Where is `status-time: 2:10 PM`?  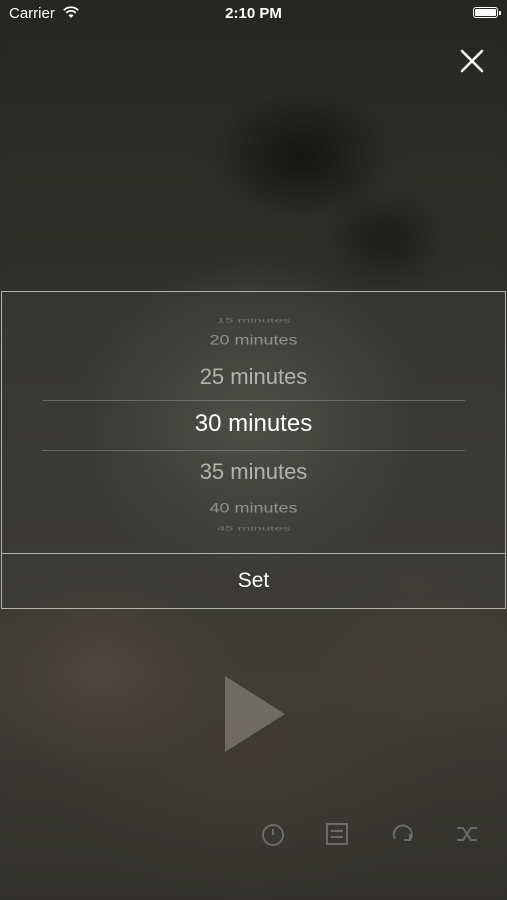 status-time: 2:10 PM is located at coordinates (253, 13).